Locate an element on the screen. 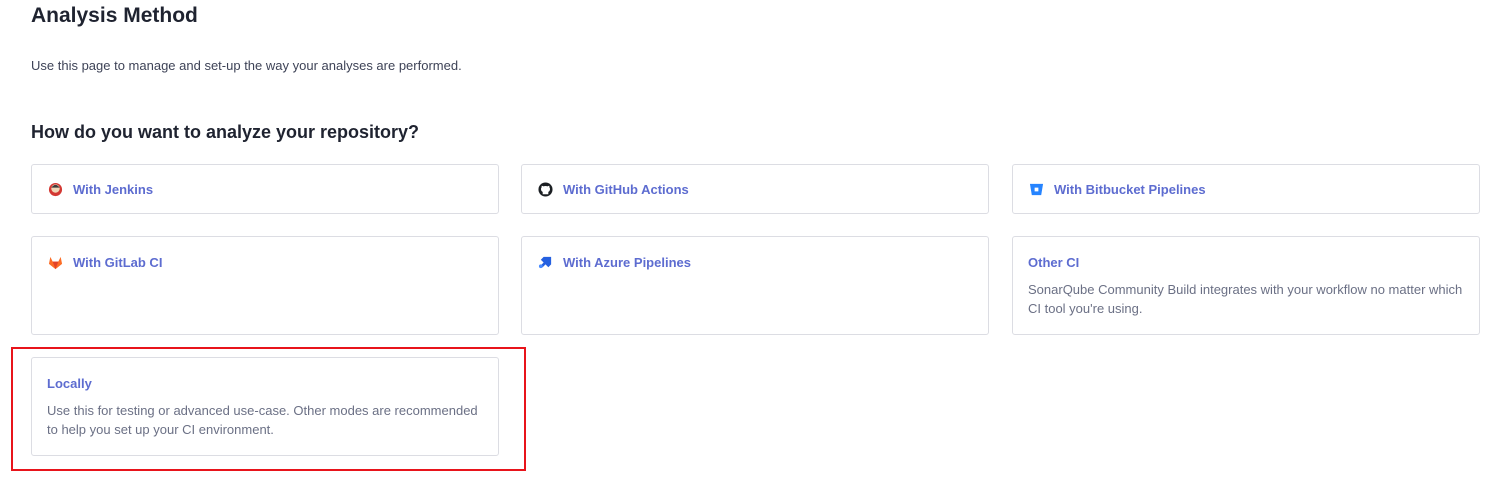 The width and height of the screenshot is (1493, 489). page-title: Analysis Method is located at coordinates (114, 15).